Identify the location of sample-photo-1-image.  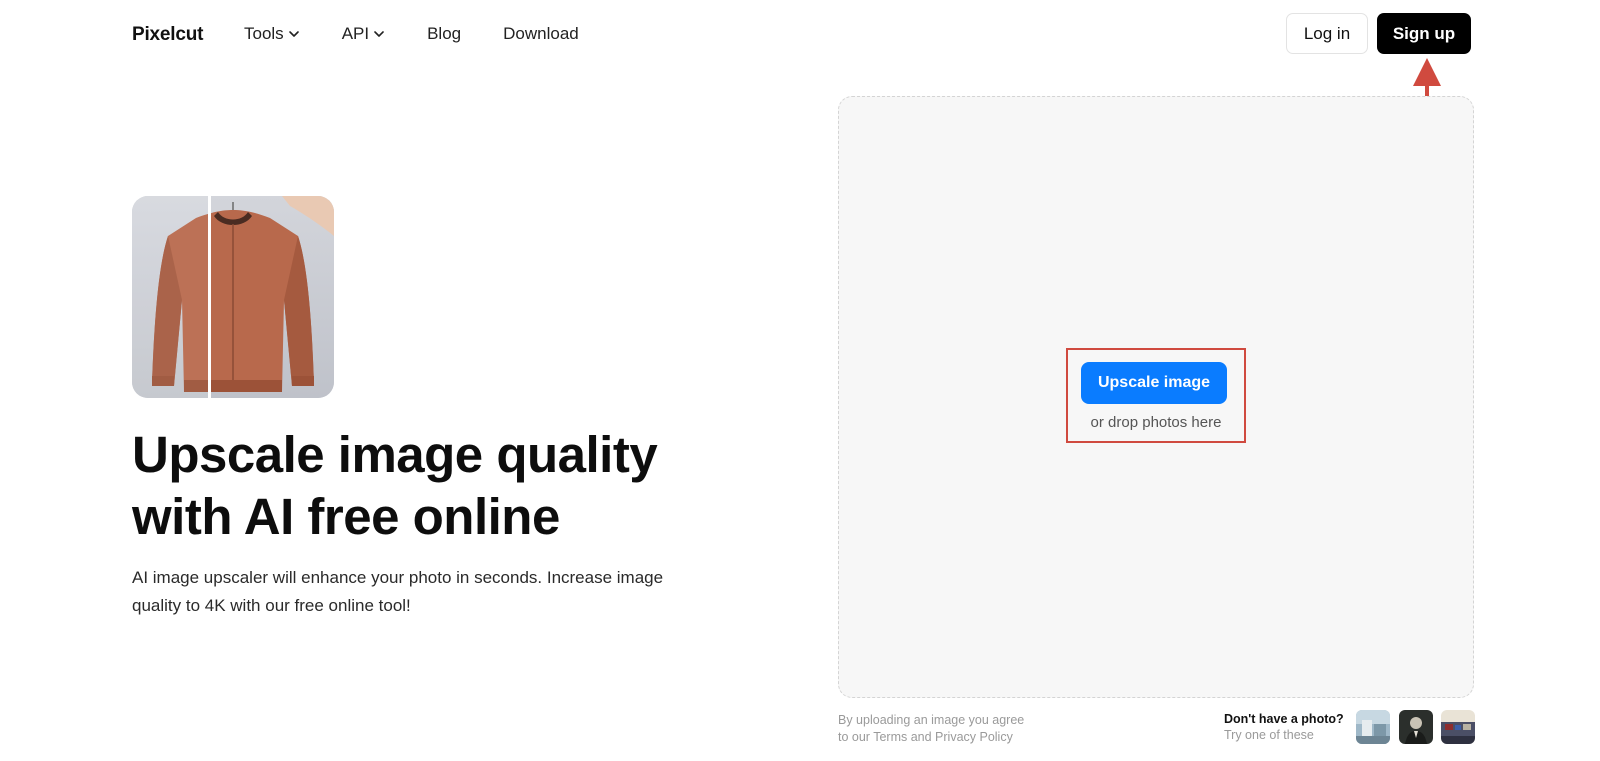
(1373, 727).